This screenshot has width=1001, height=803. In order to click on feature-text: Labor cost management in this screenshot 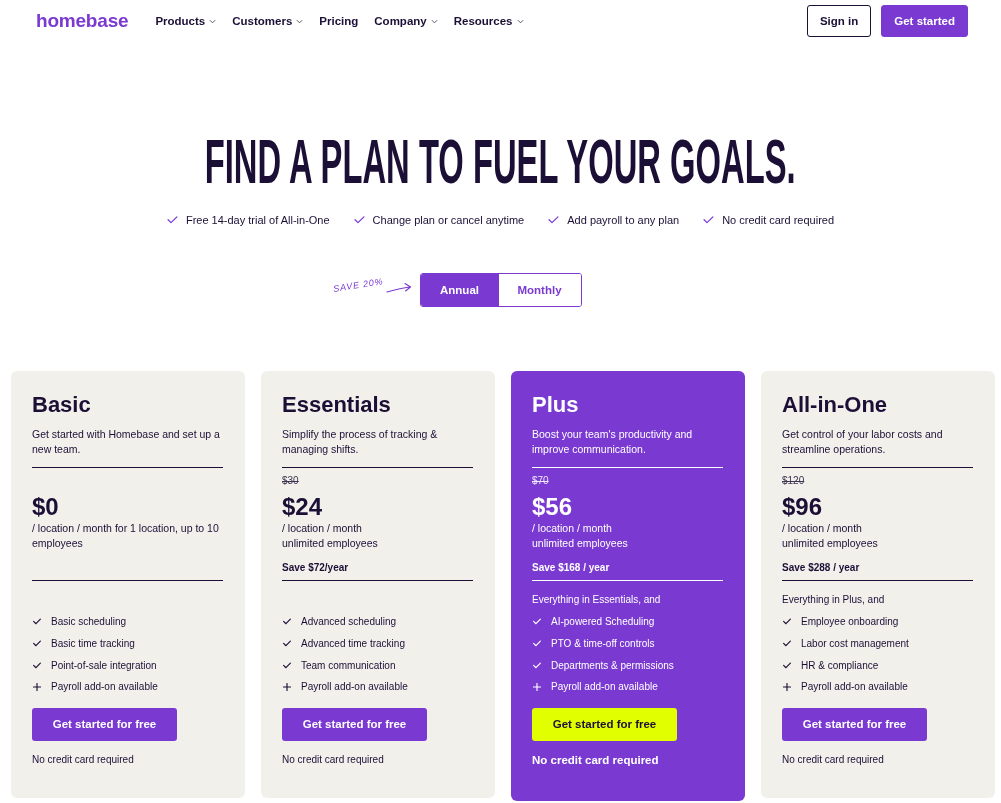, I will do `click(855, 644)`.